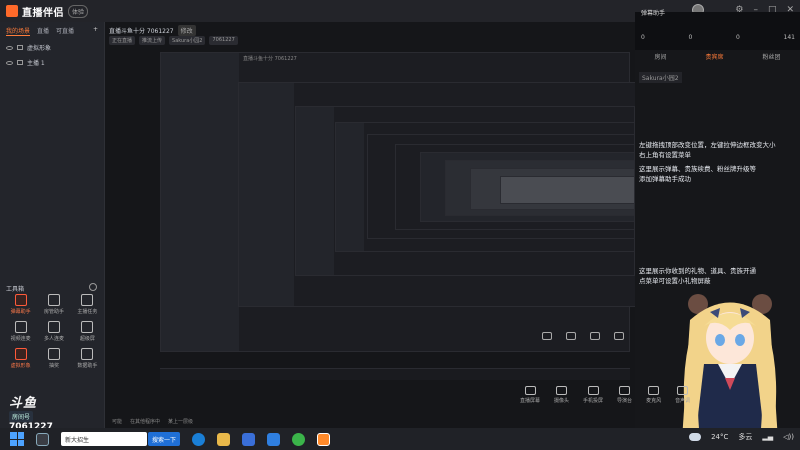 Image resolution: width=800 pixels, height=450 pixels. I want to click on tool-item: 多人连麦, so click(53, 331).